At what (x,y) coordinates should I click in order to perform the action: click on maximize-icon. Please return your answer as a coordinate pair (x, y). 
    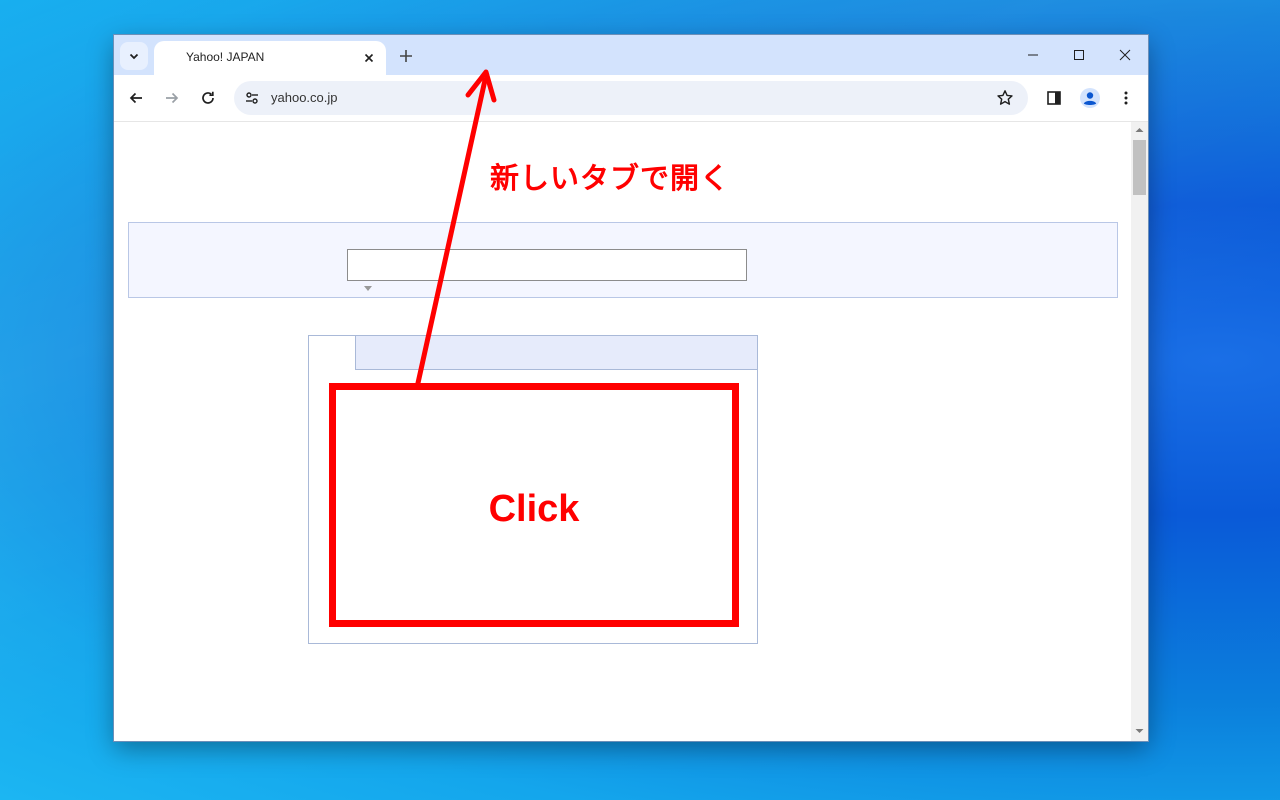
    Looking at the image, I should click on (1079, 55).